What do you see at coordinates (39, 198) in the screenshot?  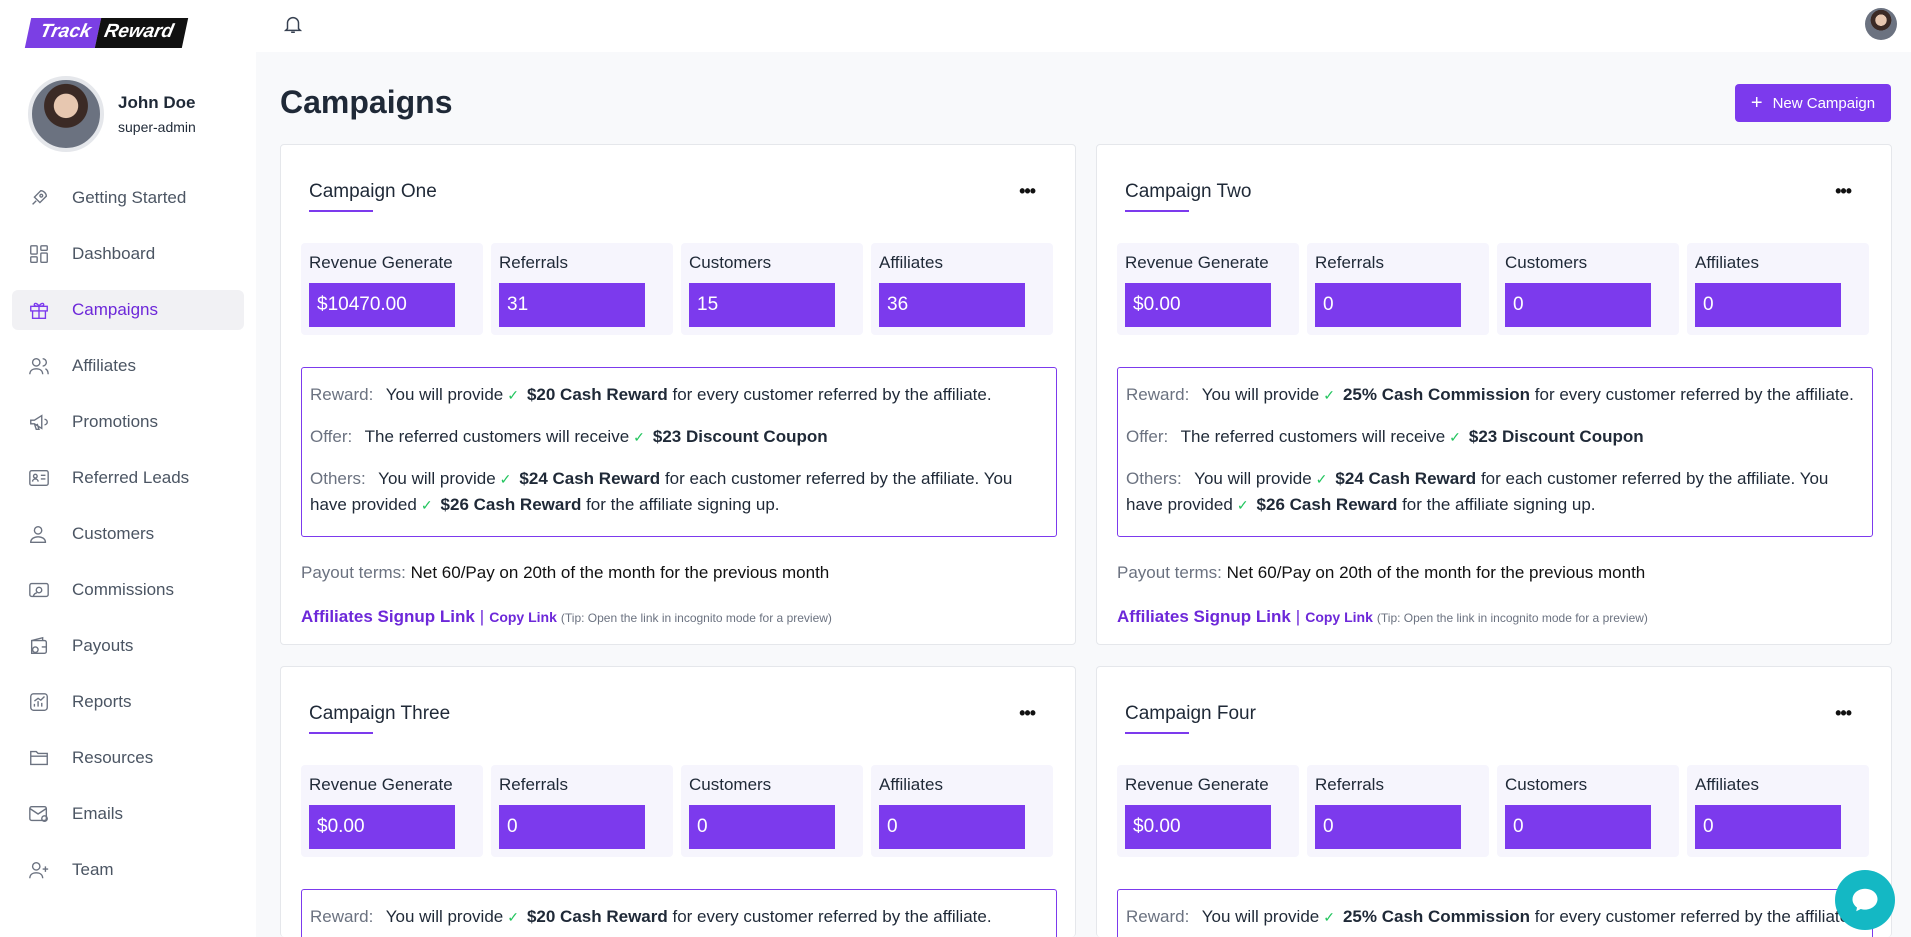 I see `rocket-icon` at bounding box center [39, 198].